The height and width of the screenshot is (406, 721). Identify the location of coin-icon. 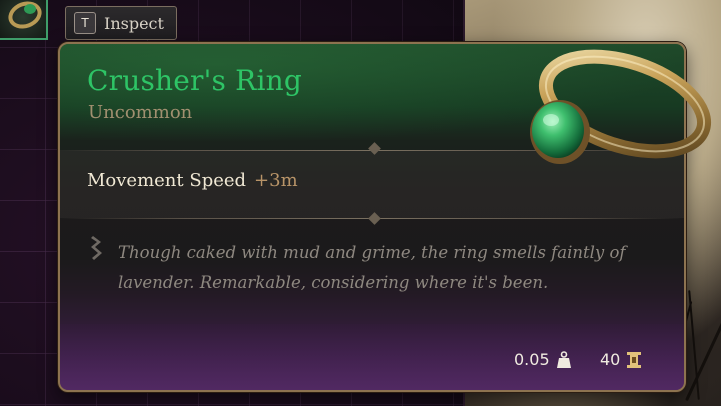
(634, 359).